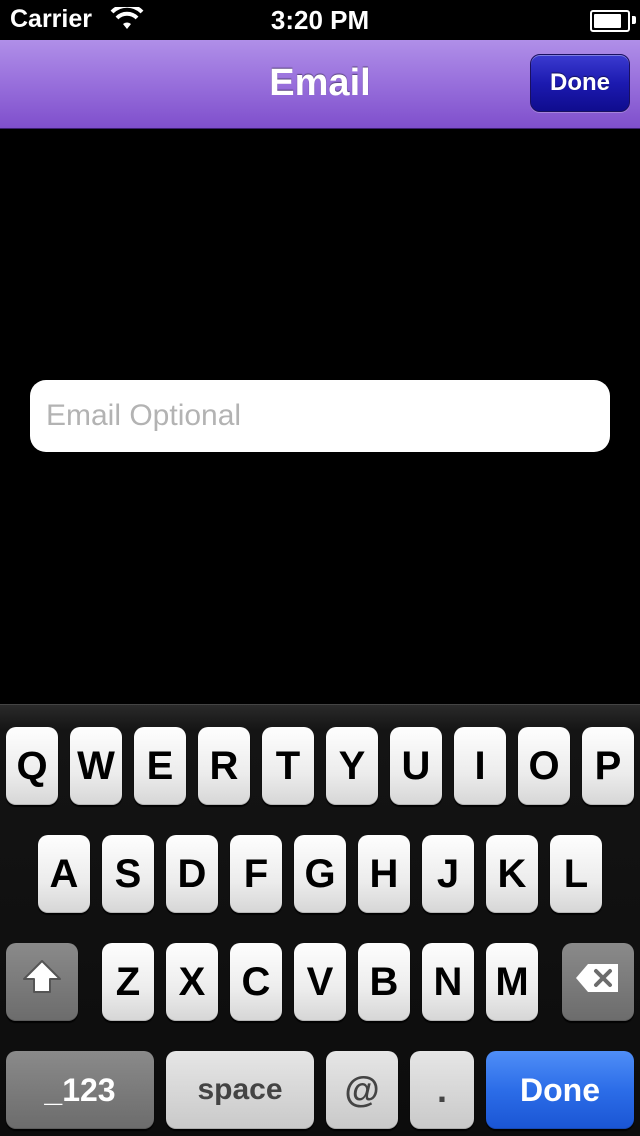 The image size is (640, 1136). What do you see at coordinates (352, 766) in the screenshot?
I see `key-y: Y` at bounding box center [352, 766].